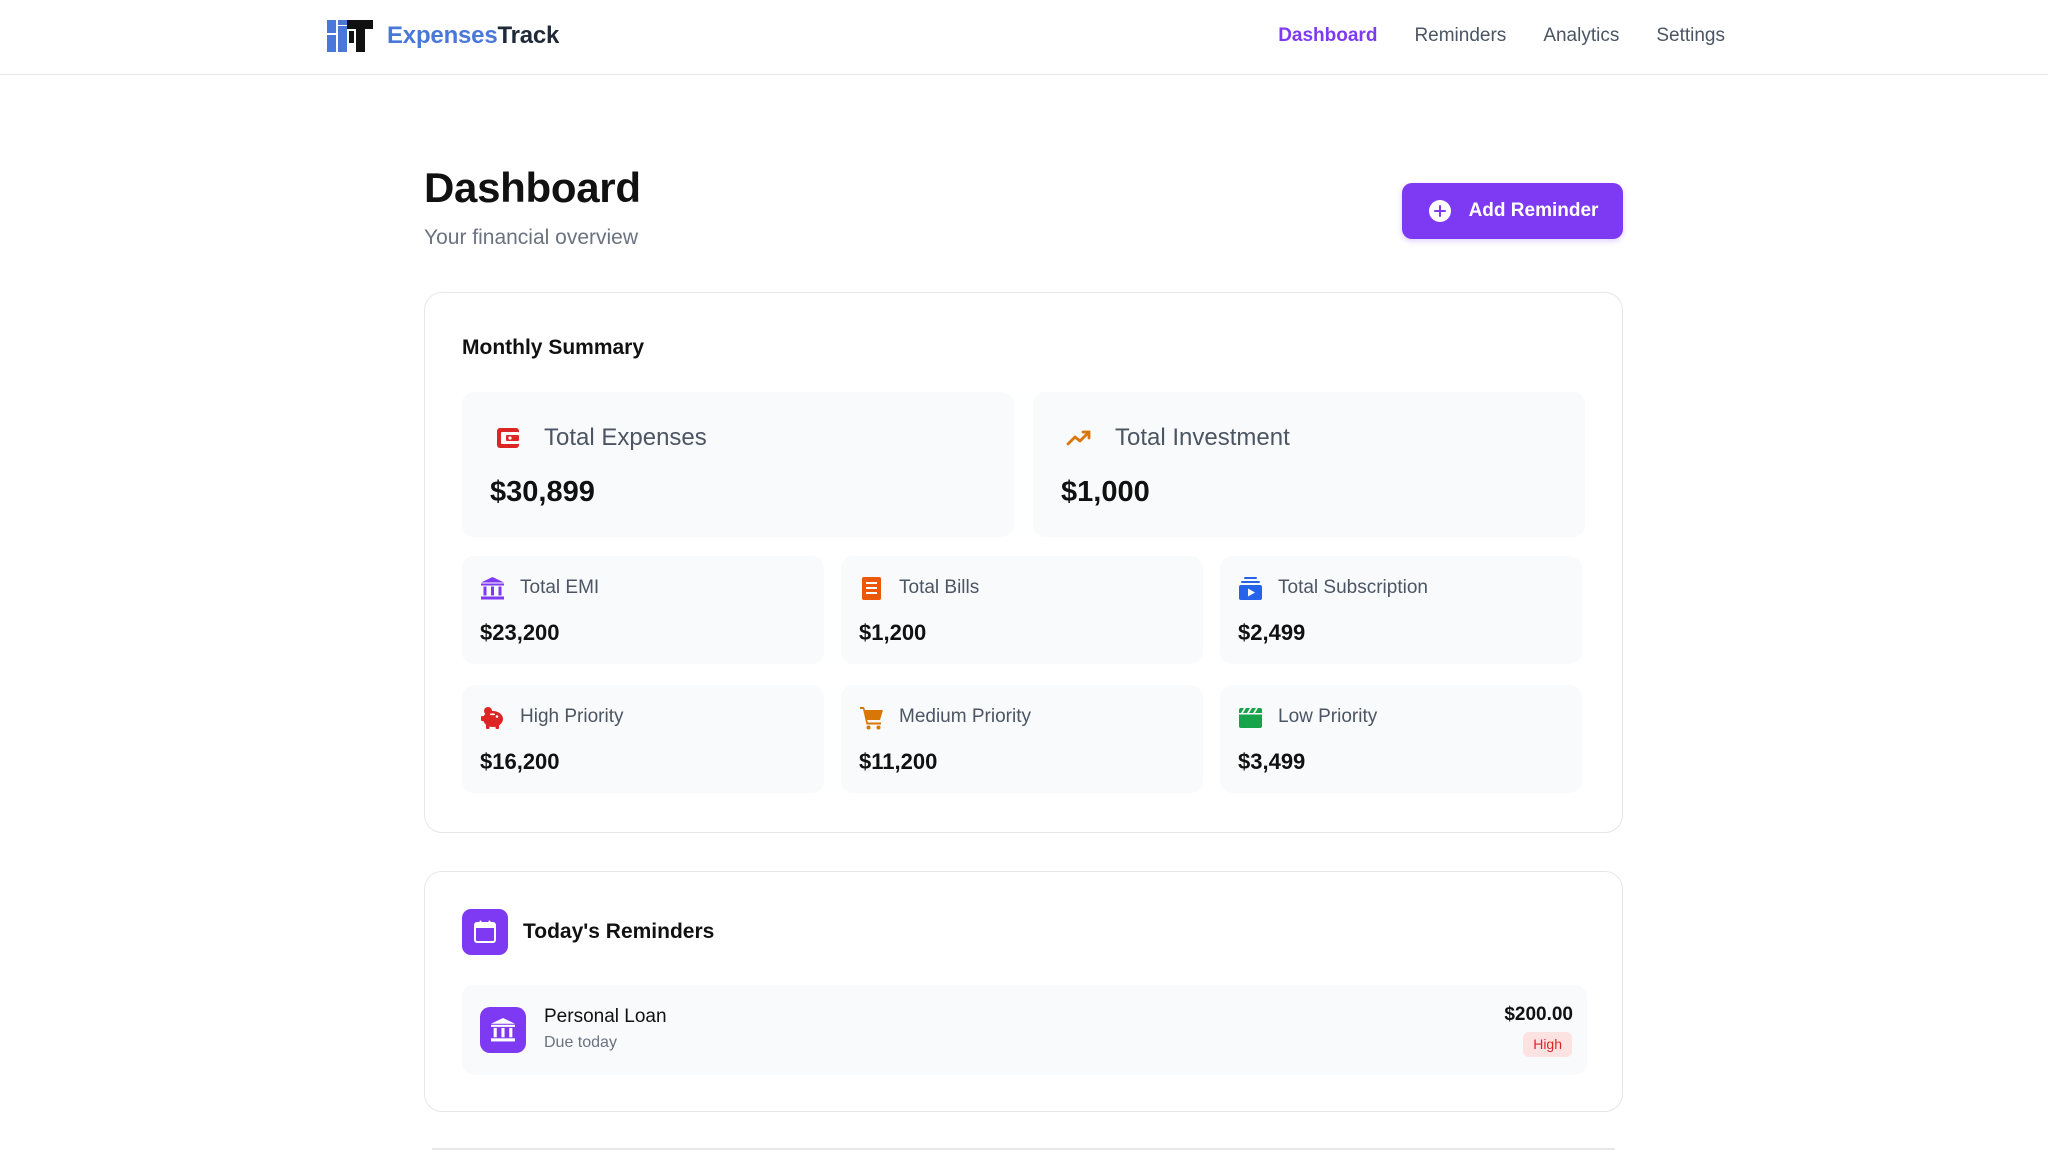 The height and width of the screenshot is (1151, 2048). I want to click on stat-total-emi: Total EMI $23,200, so click(643, 610).